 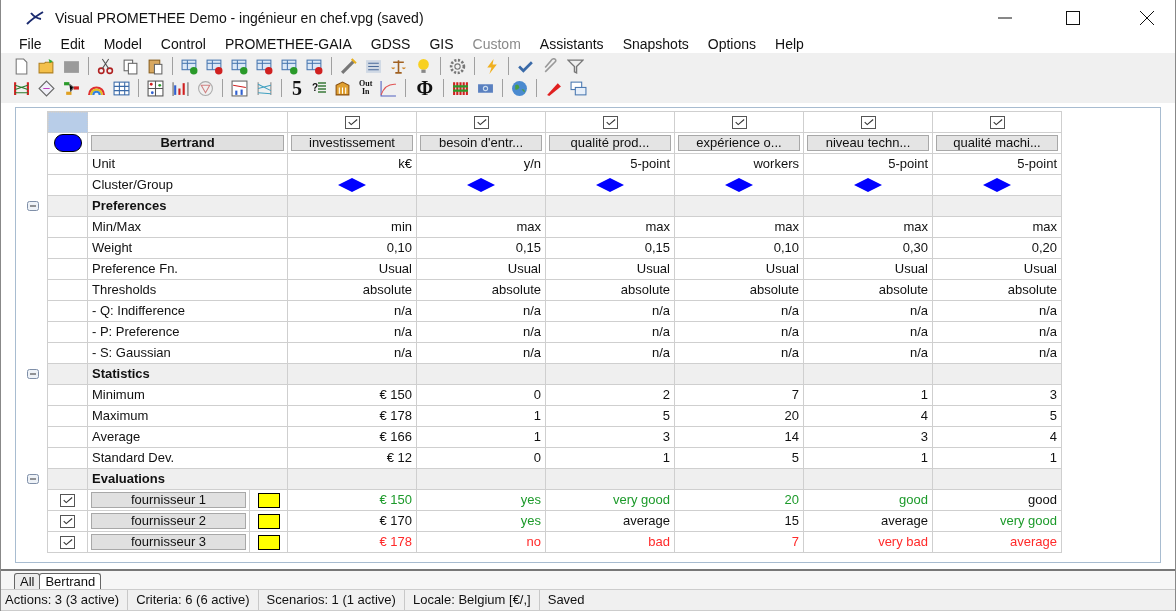 I want to click on menu-item: Model, so click(x=122, y=44).